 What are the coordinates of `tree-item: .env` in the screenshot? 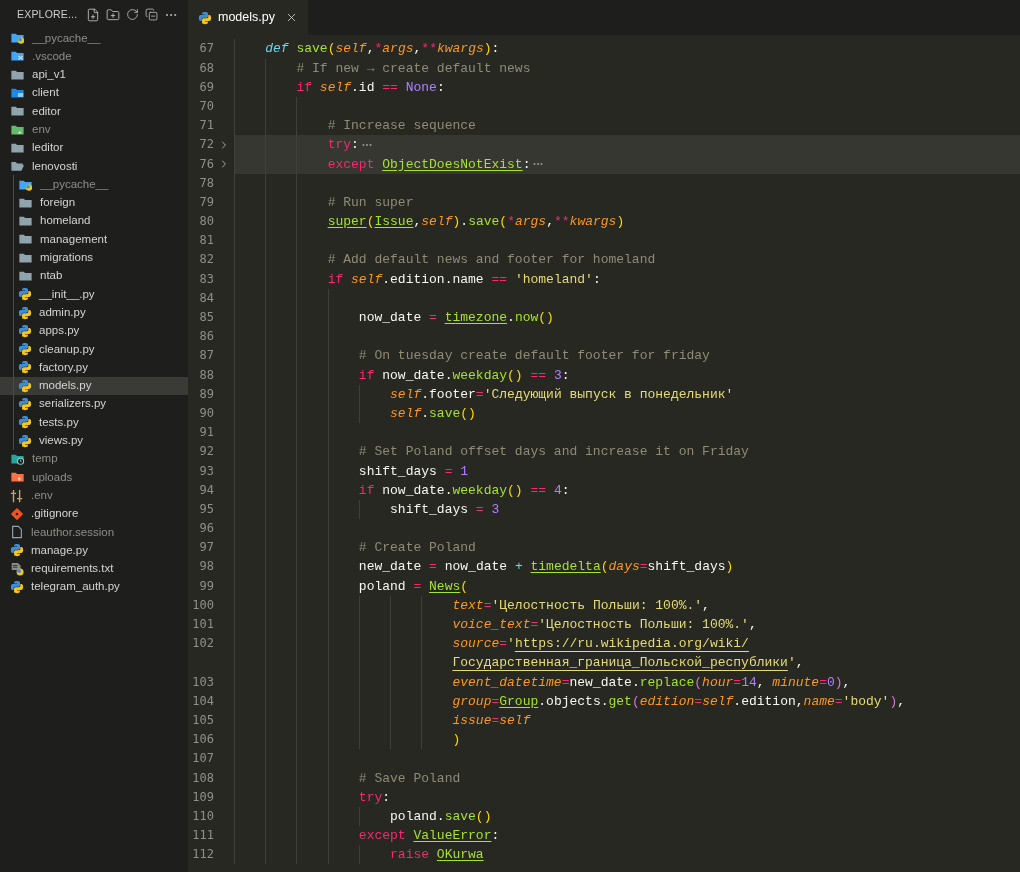 It's located at (94, 495).